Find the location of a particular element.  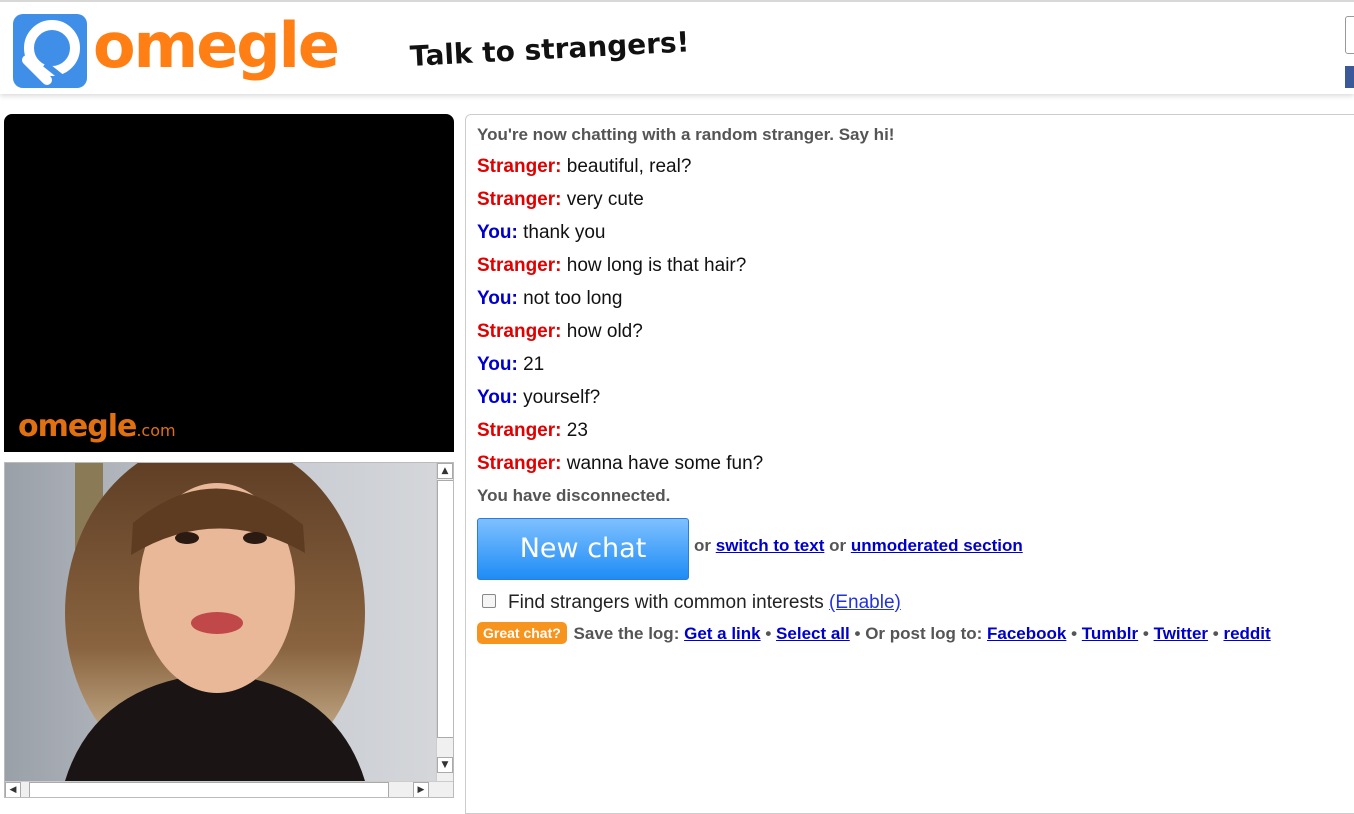

stranger-video: omegle.com is located at coordinates (229, 283).